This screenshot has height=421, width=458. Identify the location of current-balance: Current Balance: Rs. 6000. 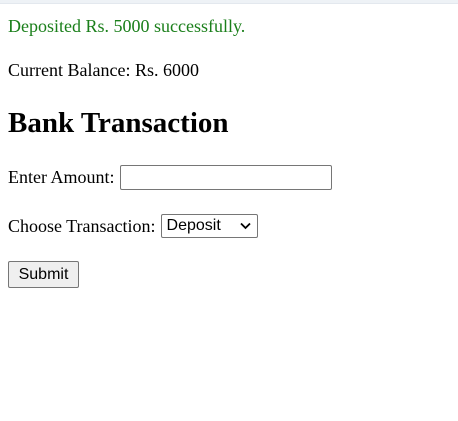
(103, 70).